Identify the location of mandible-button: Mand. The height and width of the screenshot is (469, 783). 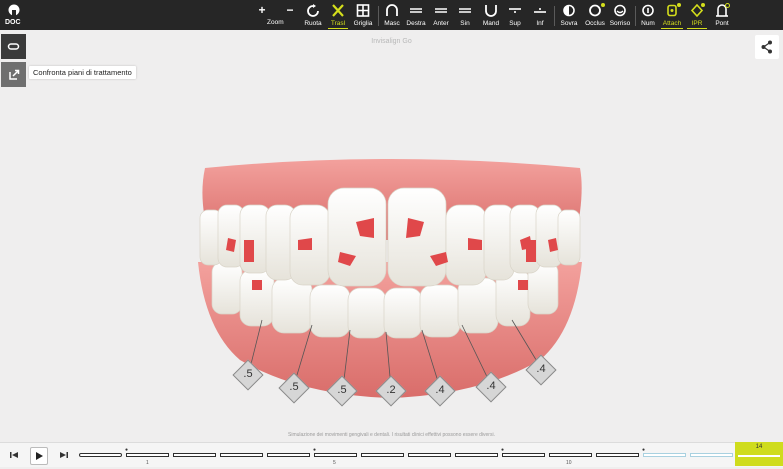
(491, 15).